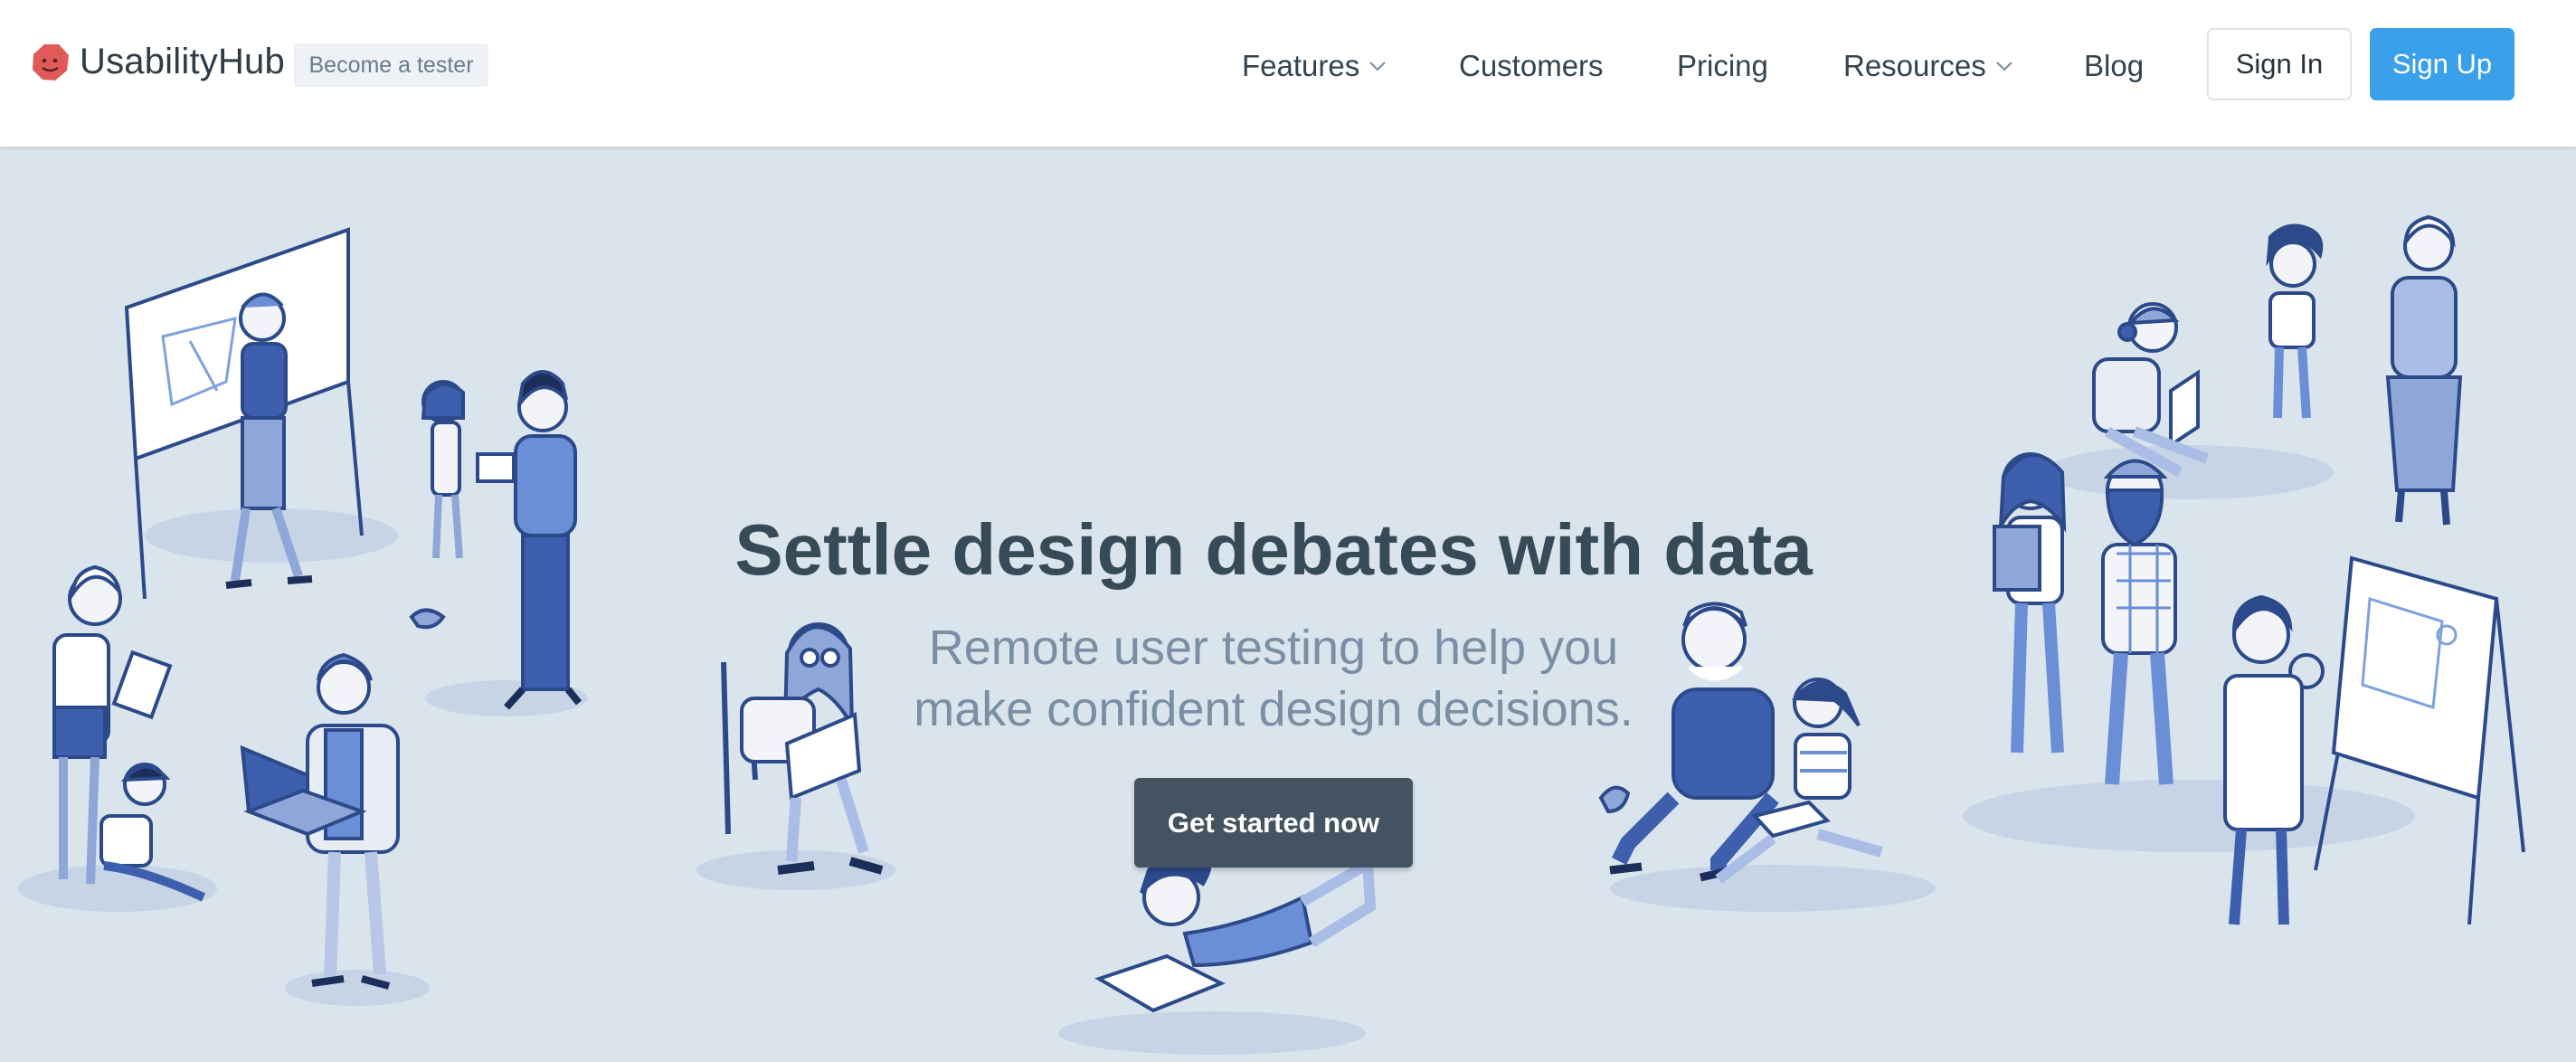 Image resolution: width=2576 pixels, height=1062 pixels. I want to click on nav-pricing-label: Pricing, so click(1723, 65).